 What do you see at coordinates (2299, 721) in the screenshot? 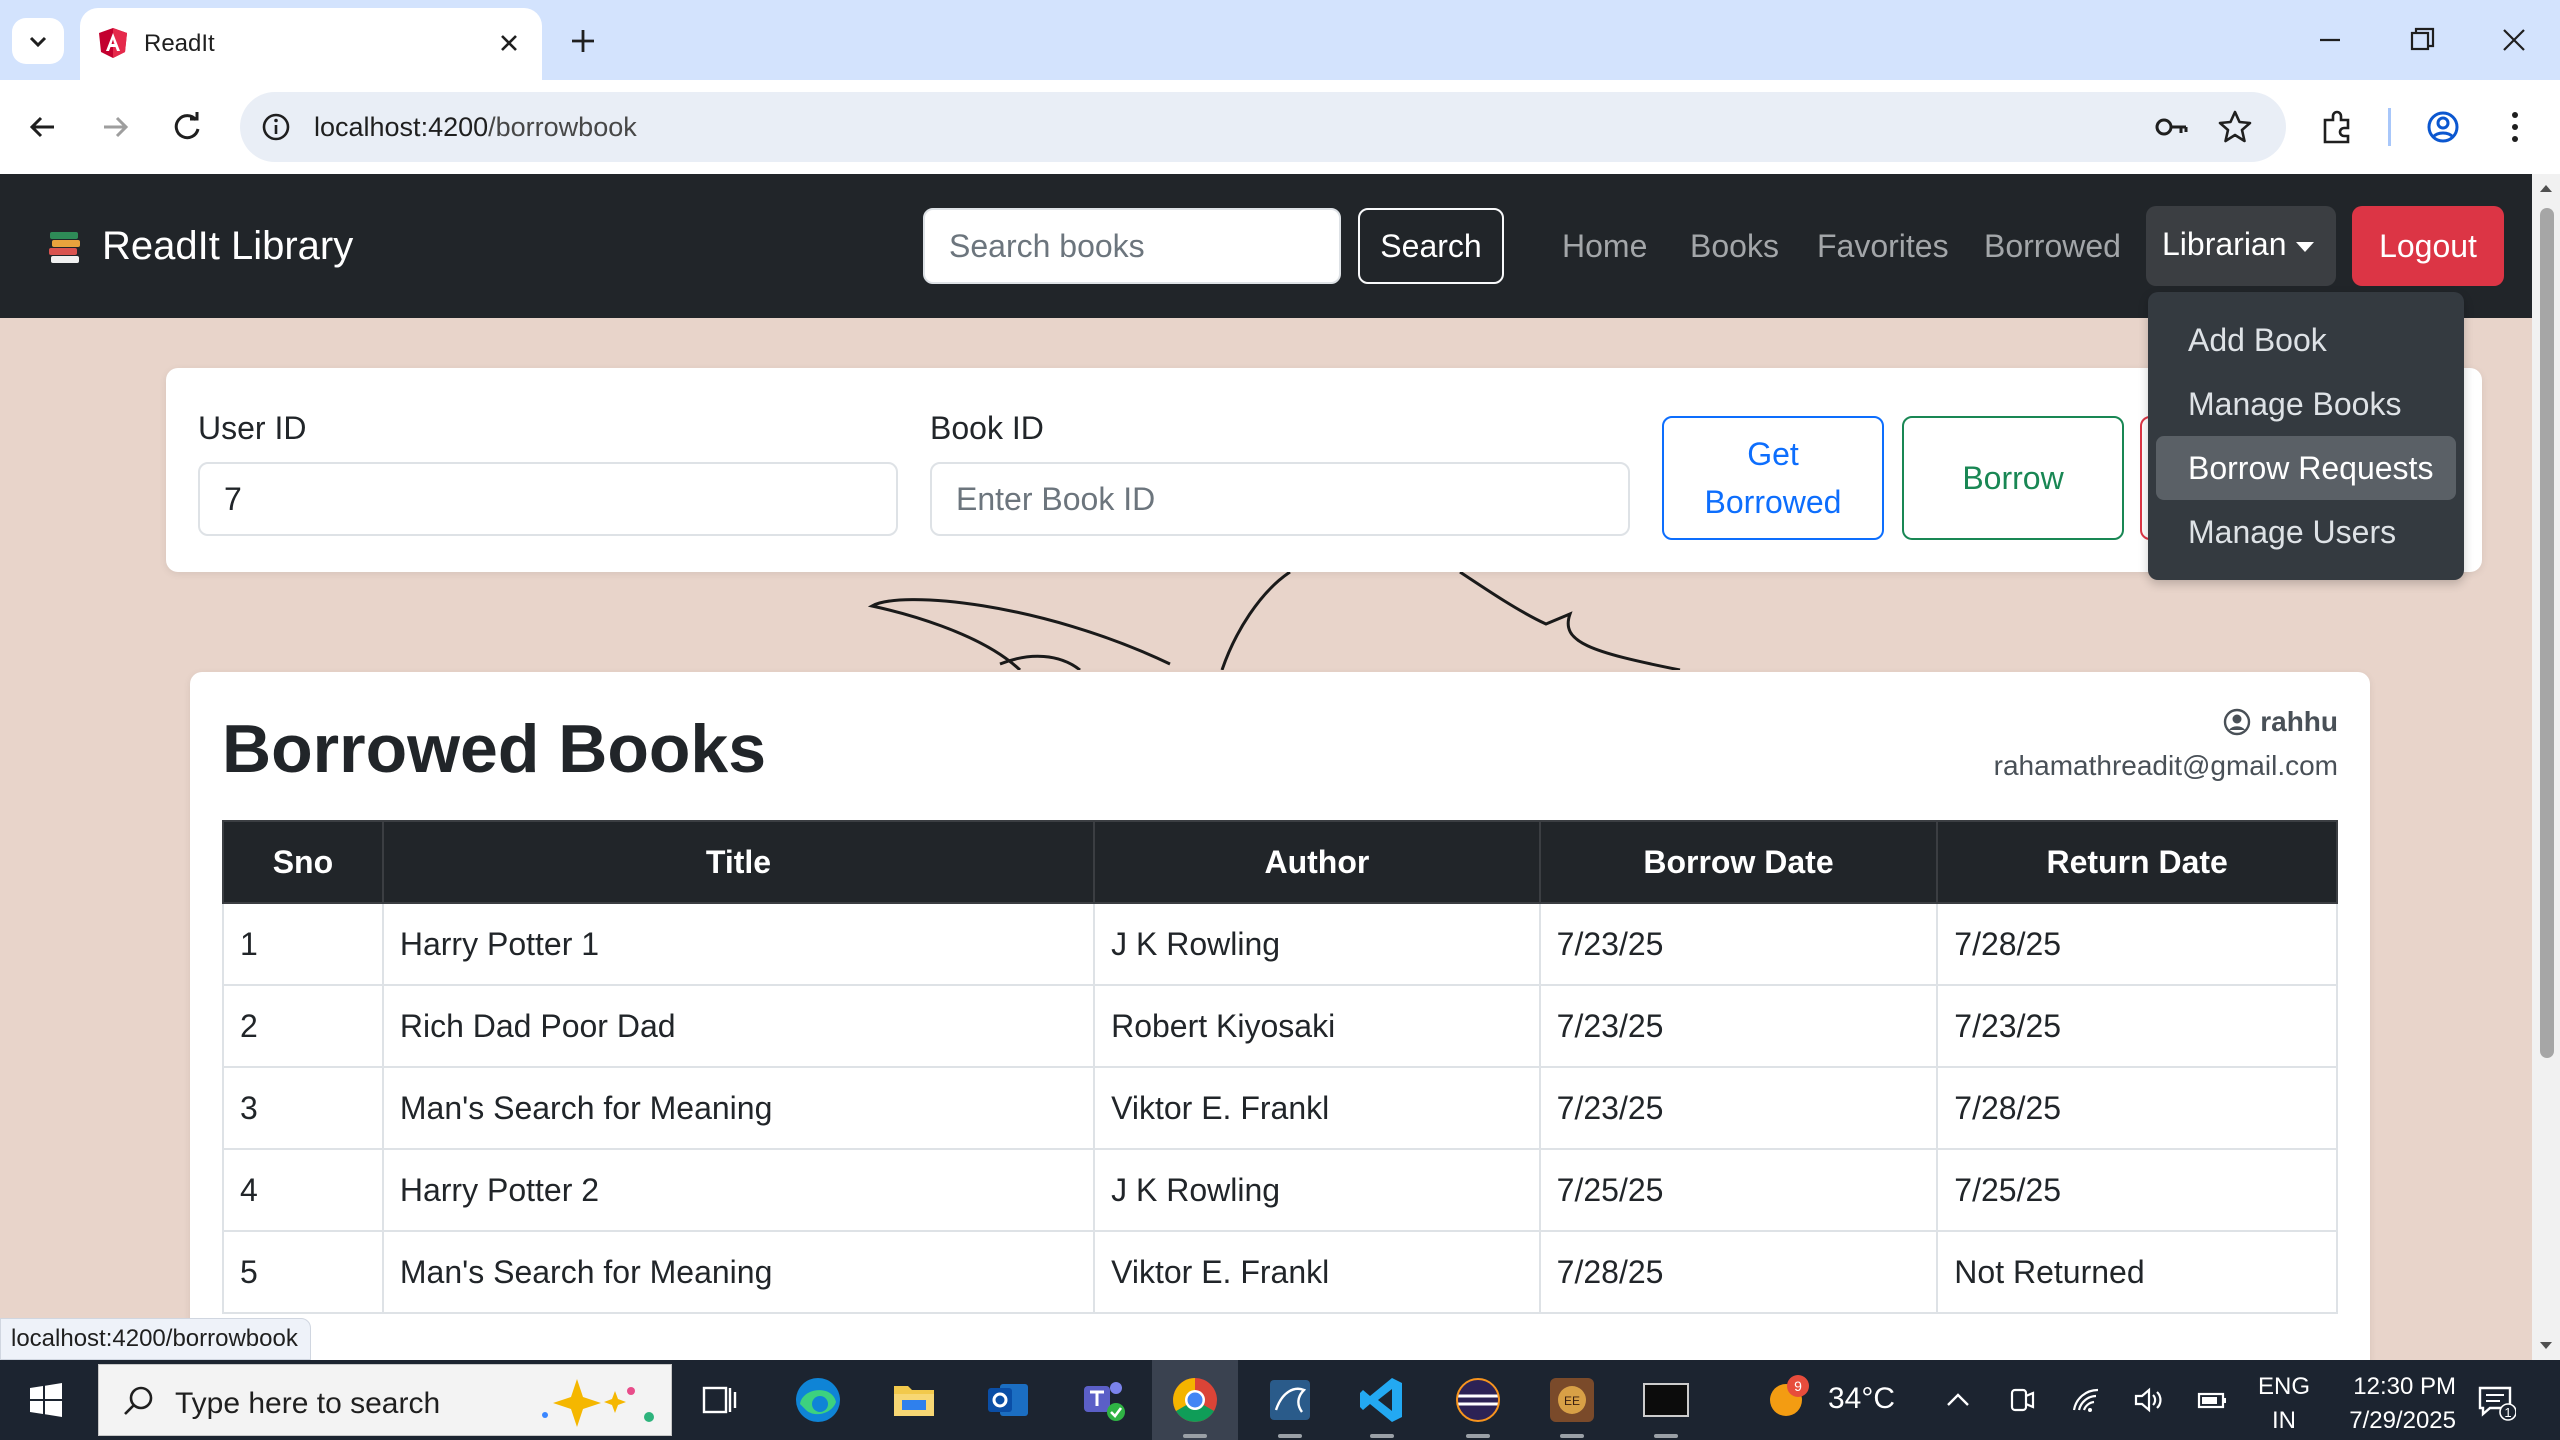
I see `username: rahhu` at bounding box center [2299, 721].